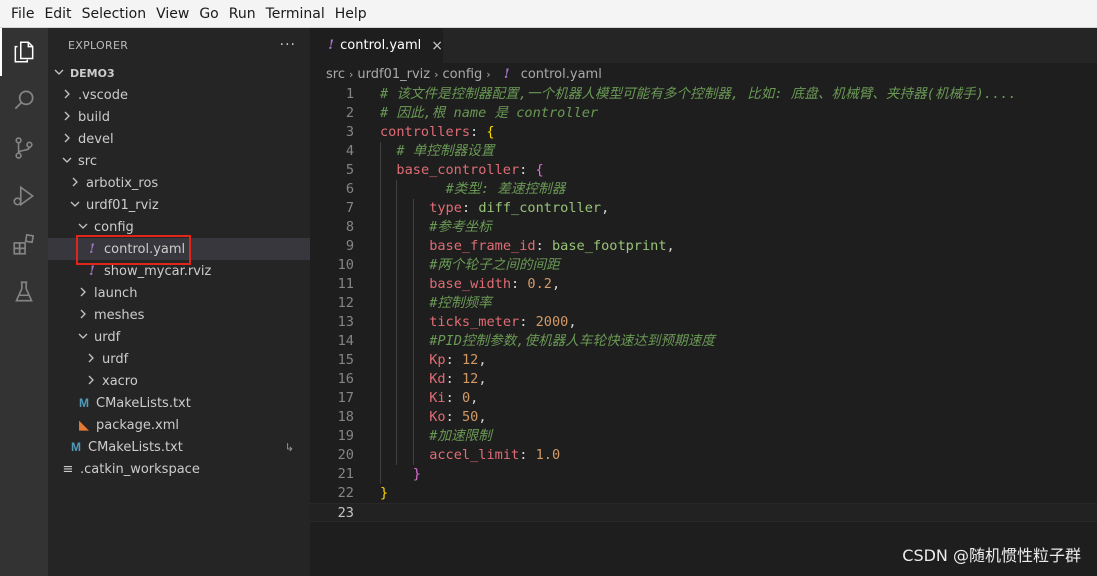  I want to click on tree-file: ◣ package.xml, so click(179, 425).